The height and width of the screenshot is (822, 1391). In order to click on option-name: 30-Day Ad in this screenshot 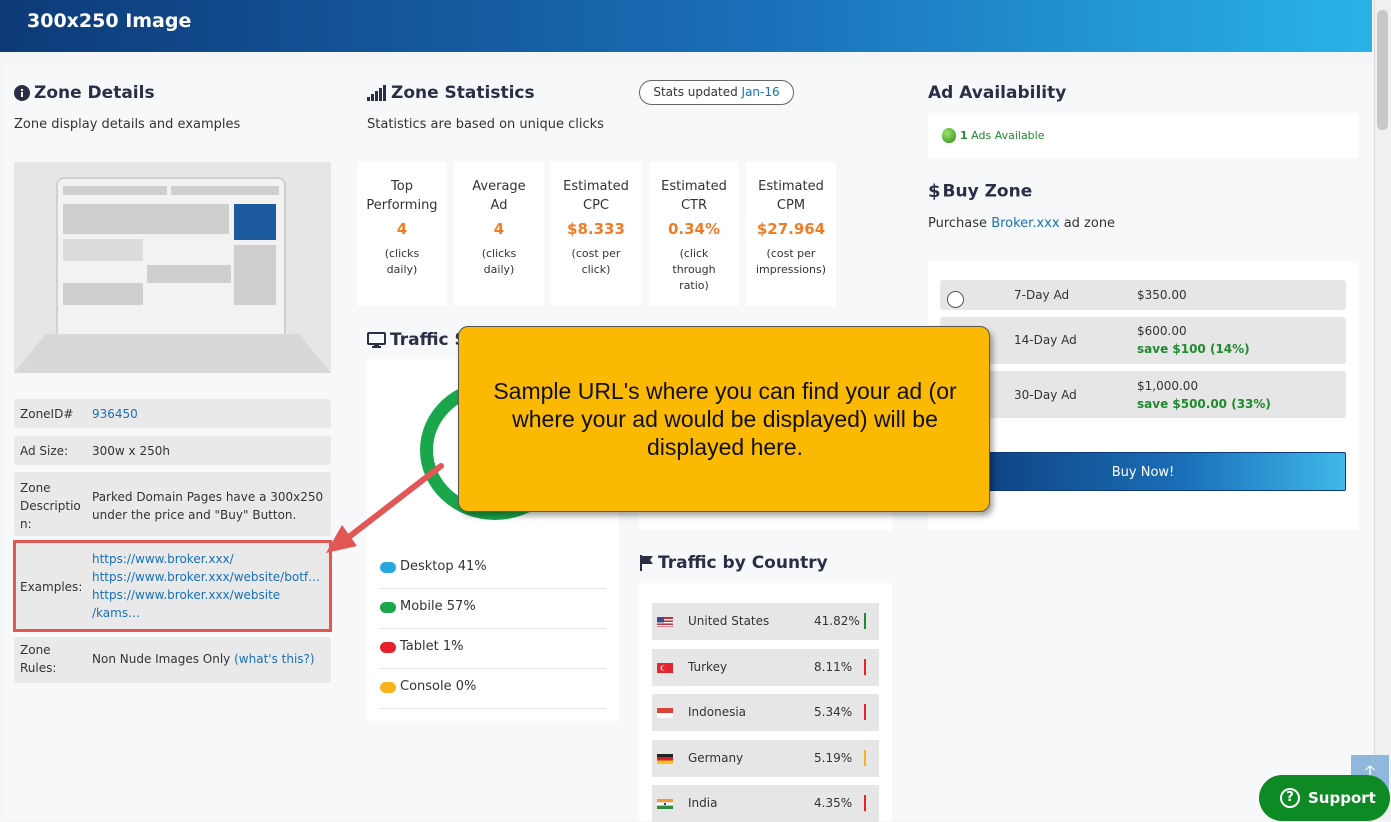, I will do `click(1045, 395)`.